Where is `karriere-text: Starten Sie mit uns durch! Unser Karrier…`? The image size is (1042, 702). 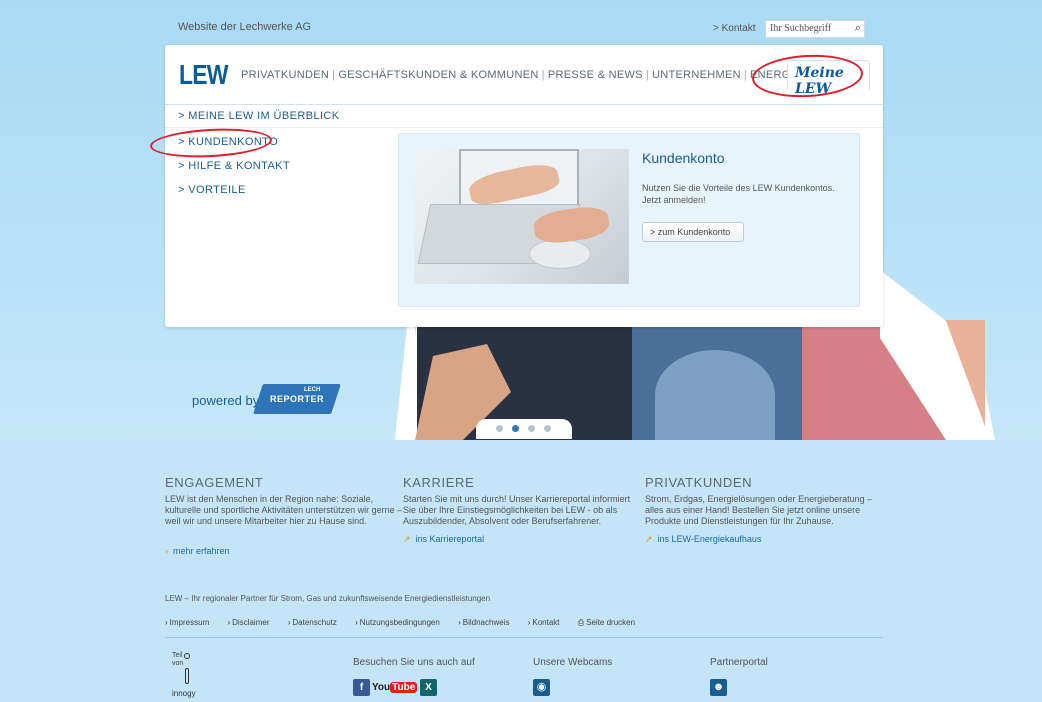
karriere-text: Starten Sie mit uns durch! Unser Karrier… is located at coordinates (517, 510).